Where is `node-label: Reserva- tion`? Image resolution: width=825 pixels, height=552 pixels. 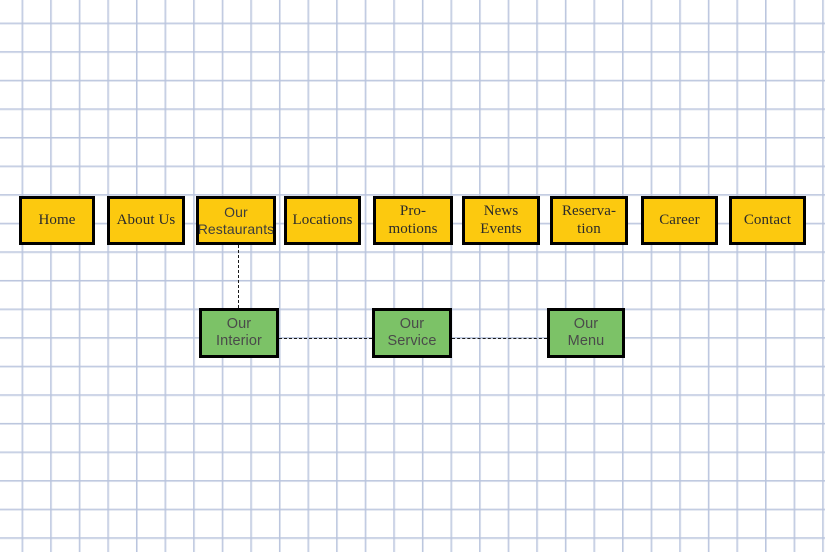 node-label: Reserva- tion is located at coordinates (589, 219).